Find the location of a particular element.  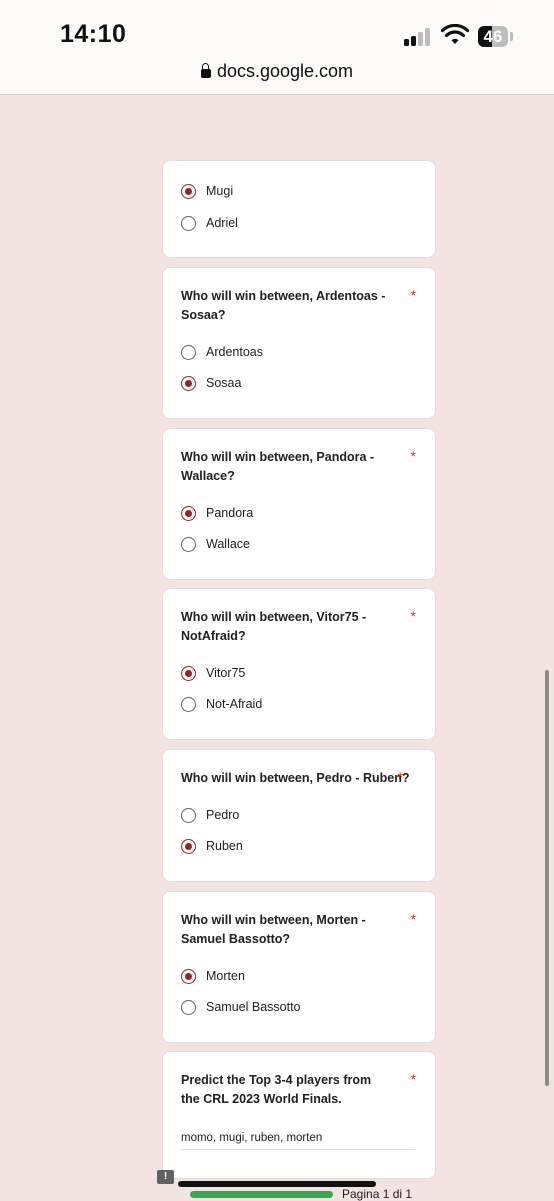

battery-level: 46 is located at coordinates (493, 36).